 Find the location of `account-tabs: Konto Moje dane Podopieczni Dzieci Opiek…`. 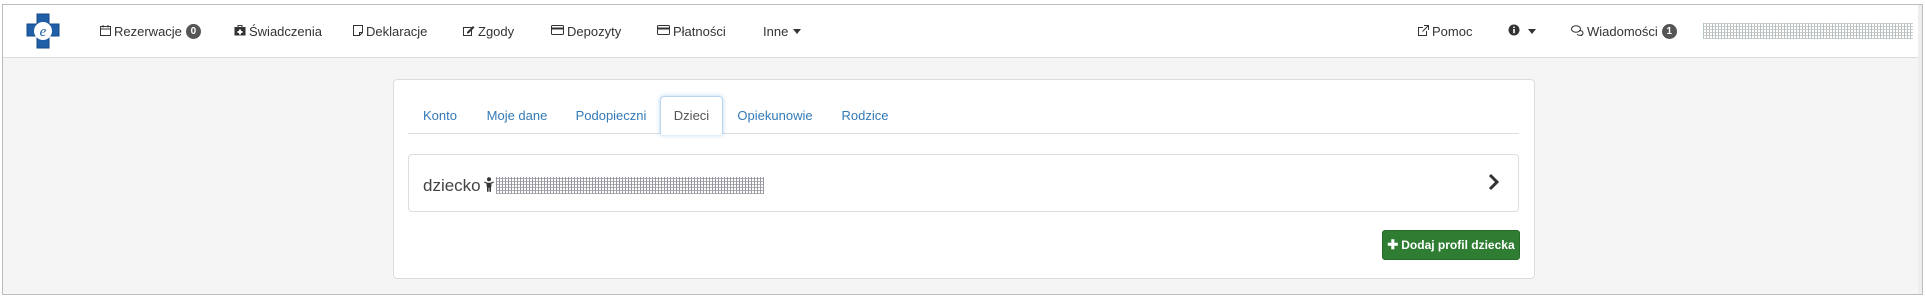

account-tabs: Konto Moje dane Podopieczni Dzieci Opiek… is located at coordinates (963, 115).